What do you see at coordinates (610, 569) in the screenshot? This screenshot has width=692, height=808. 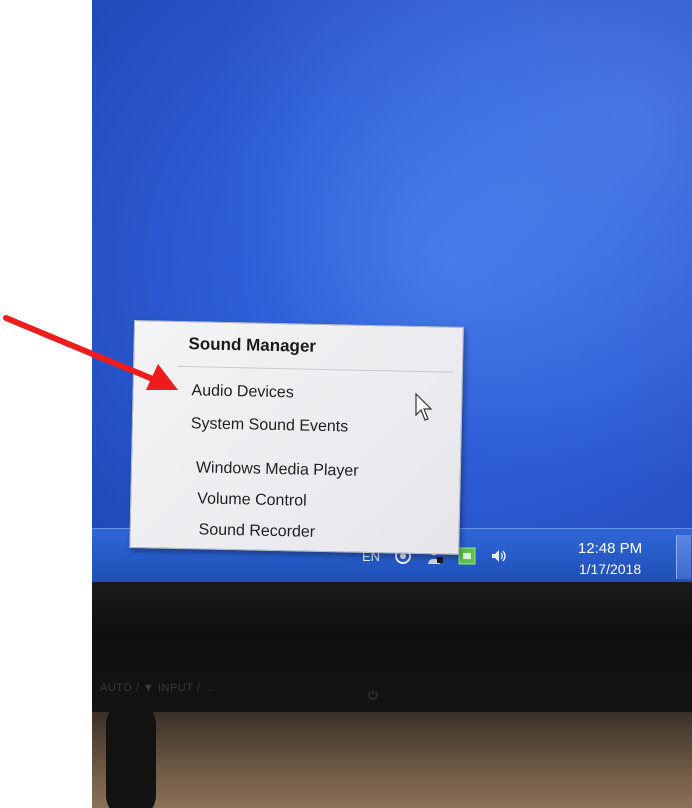 I see `clock-date: 1/17/2018` at bounding box center [610, 569].